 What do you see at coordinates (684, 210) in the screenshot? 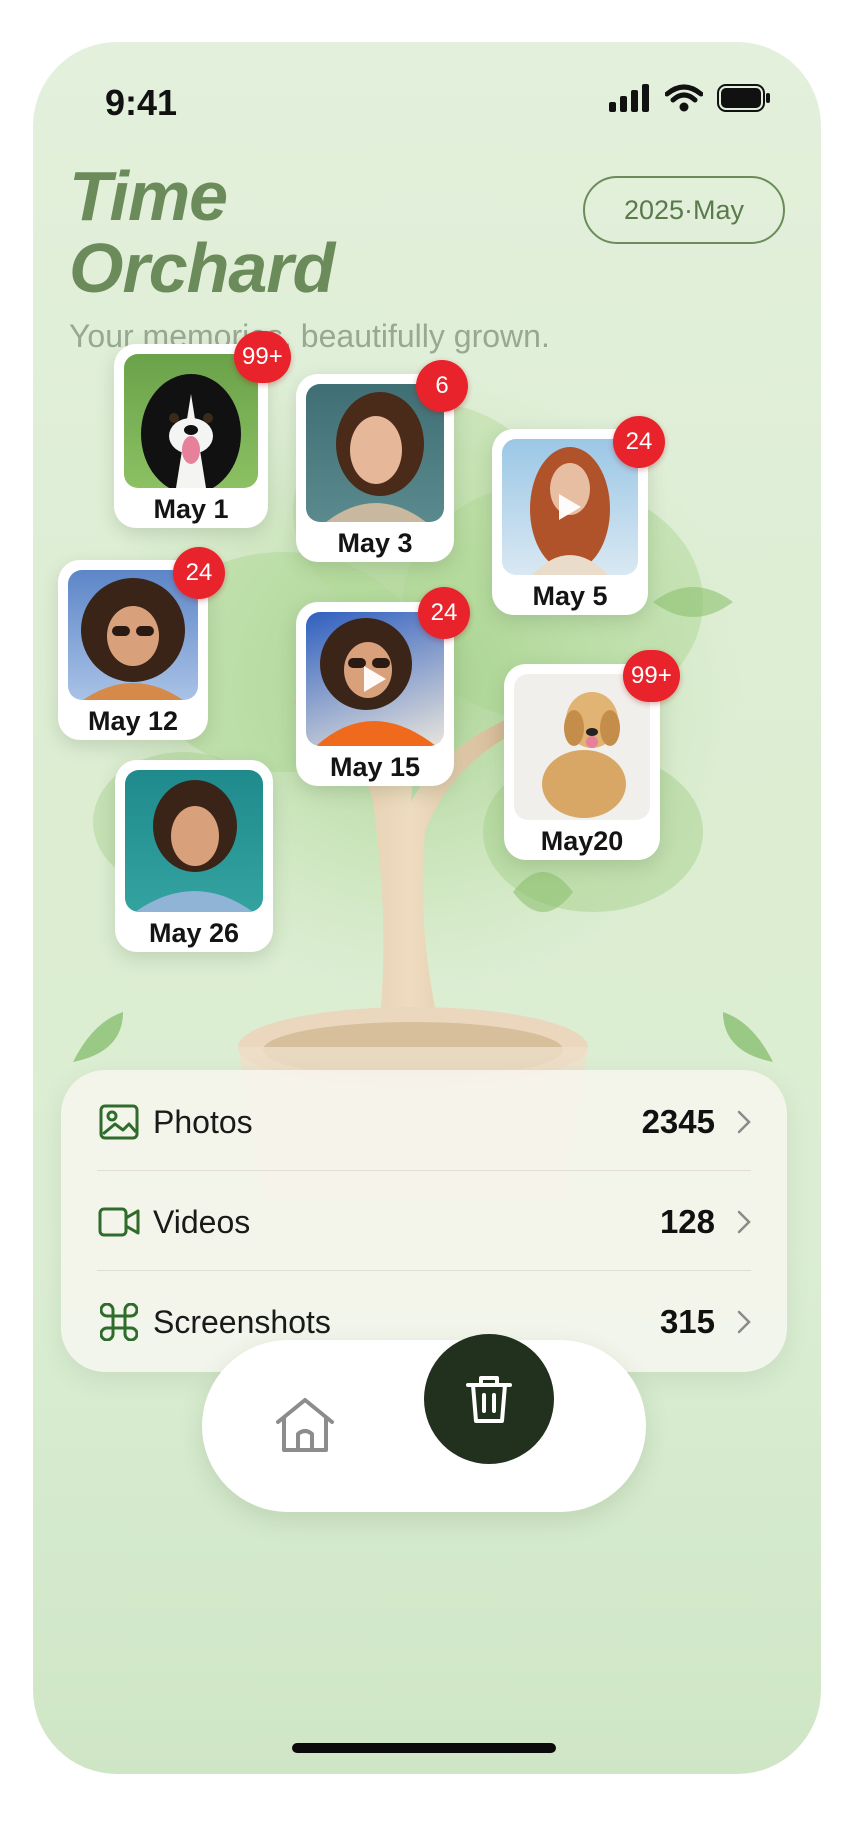
I see `date-selector-button: 2025·May` at bounding box center [684, 210].